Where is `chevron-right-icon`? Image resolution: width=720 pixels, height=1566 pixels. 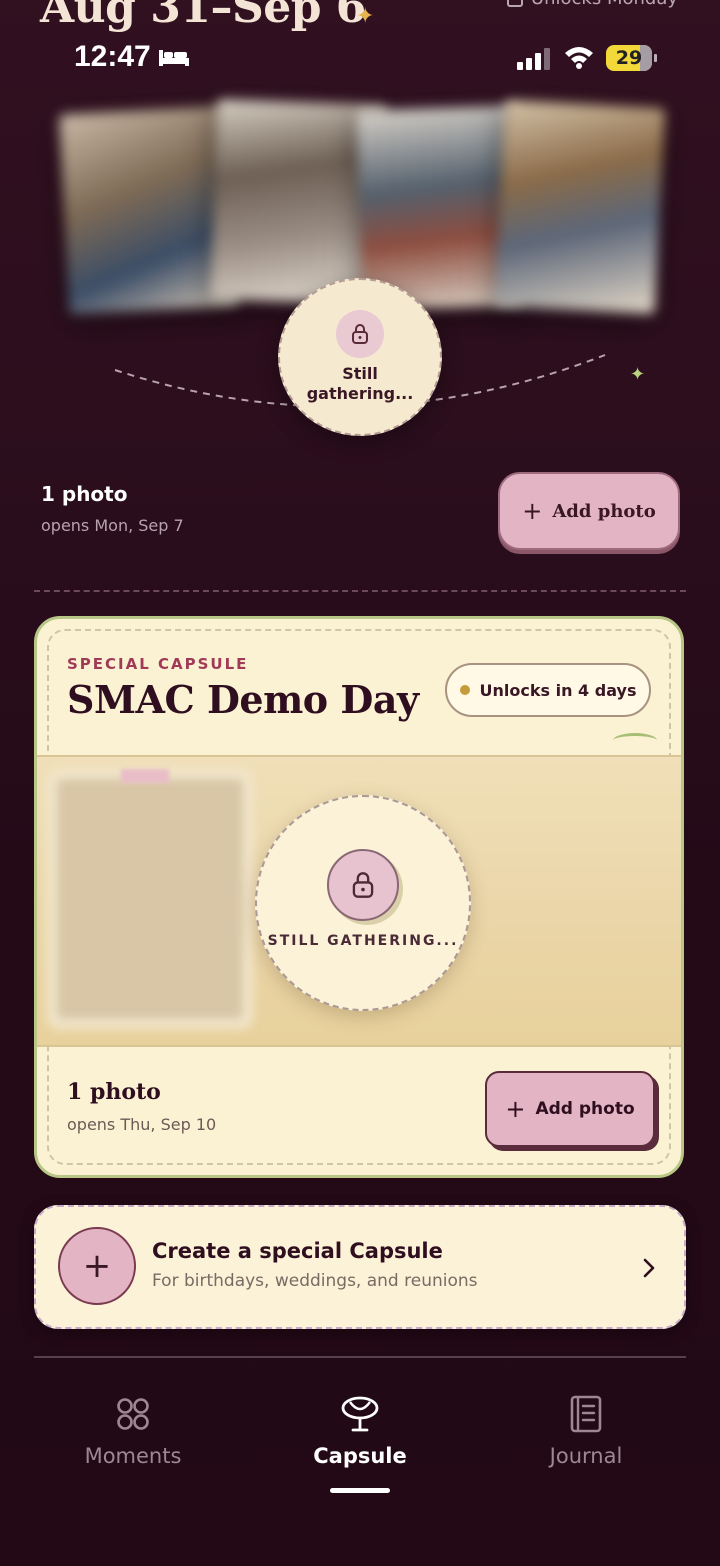
chevron-right-icon is located at coordinates (649, 1268).